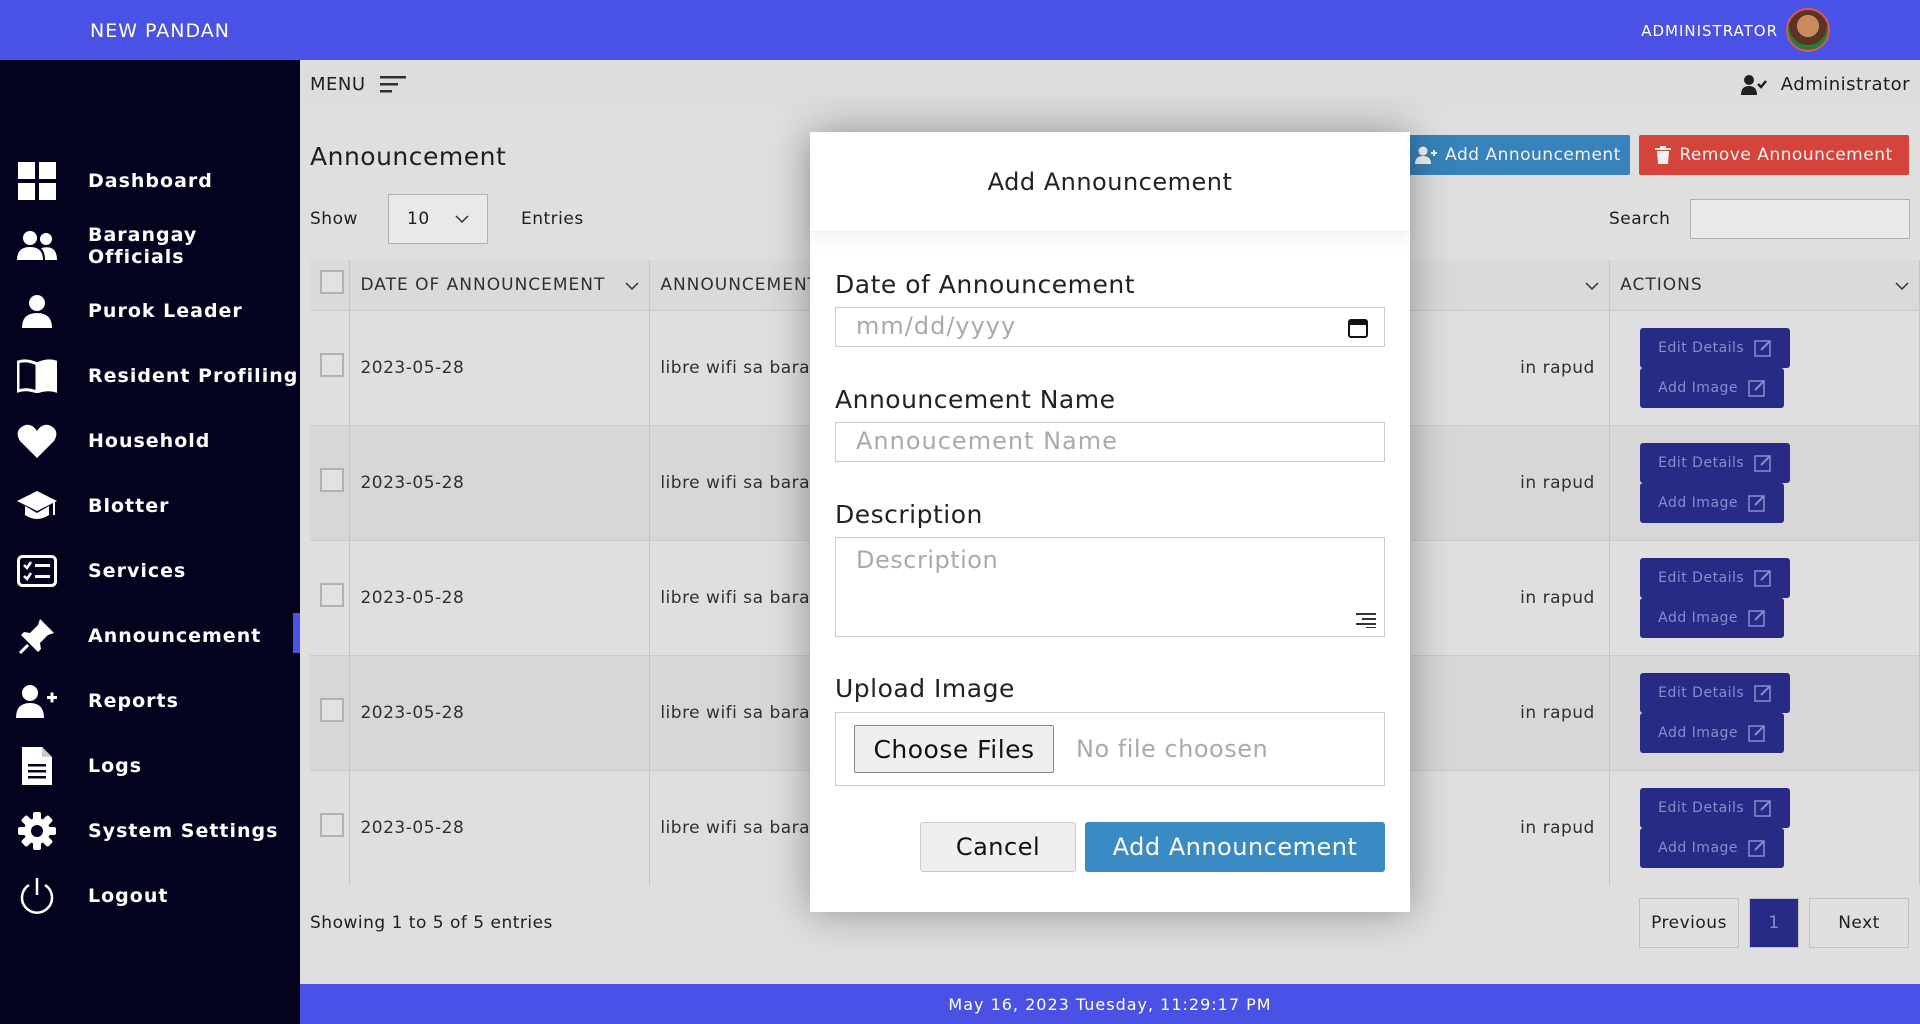 This screenshot has width=1920, height=1024. What do you see at coordinates (183, 831) in the screenshot?
I see `sidebar-item-label: System Settings` at bounding box center [183, 831].